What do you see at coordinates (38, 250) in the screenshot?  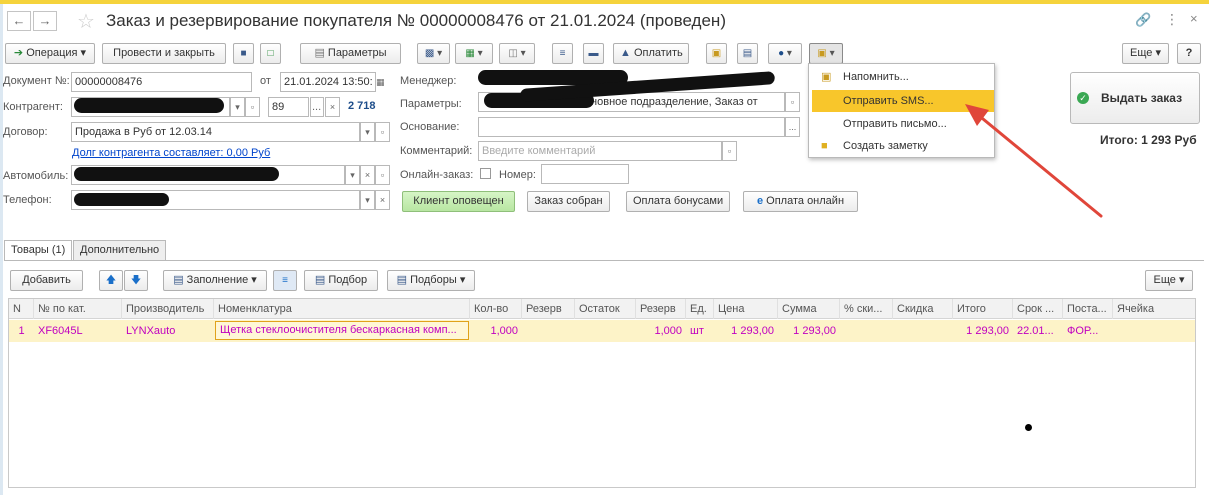 I see `tab-goods: Товары (1)` at bounding box center [38, 250].